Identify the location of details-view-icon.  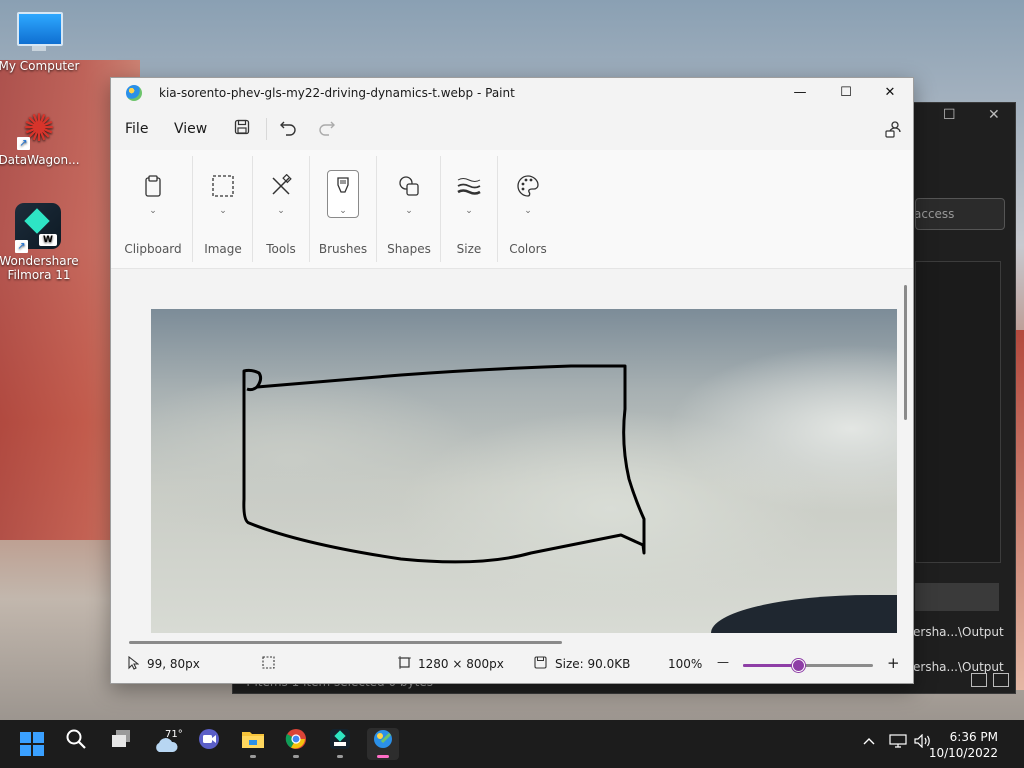
(979, 680).